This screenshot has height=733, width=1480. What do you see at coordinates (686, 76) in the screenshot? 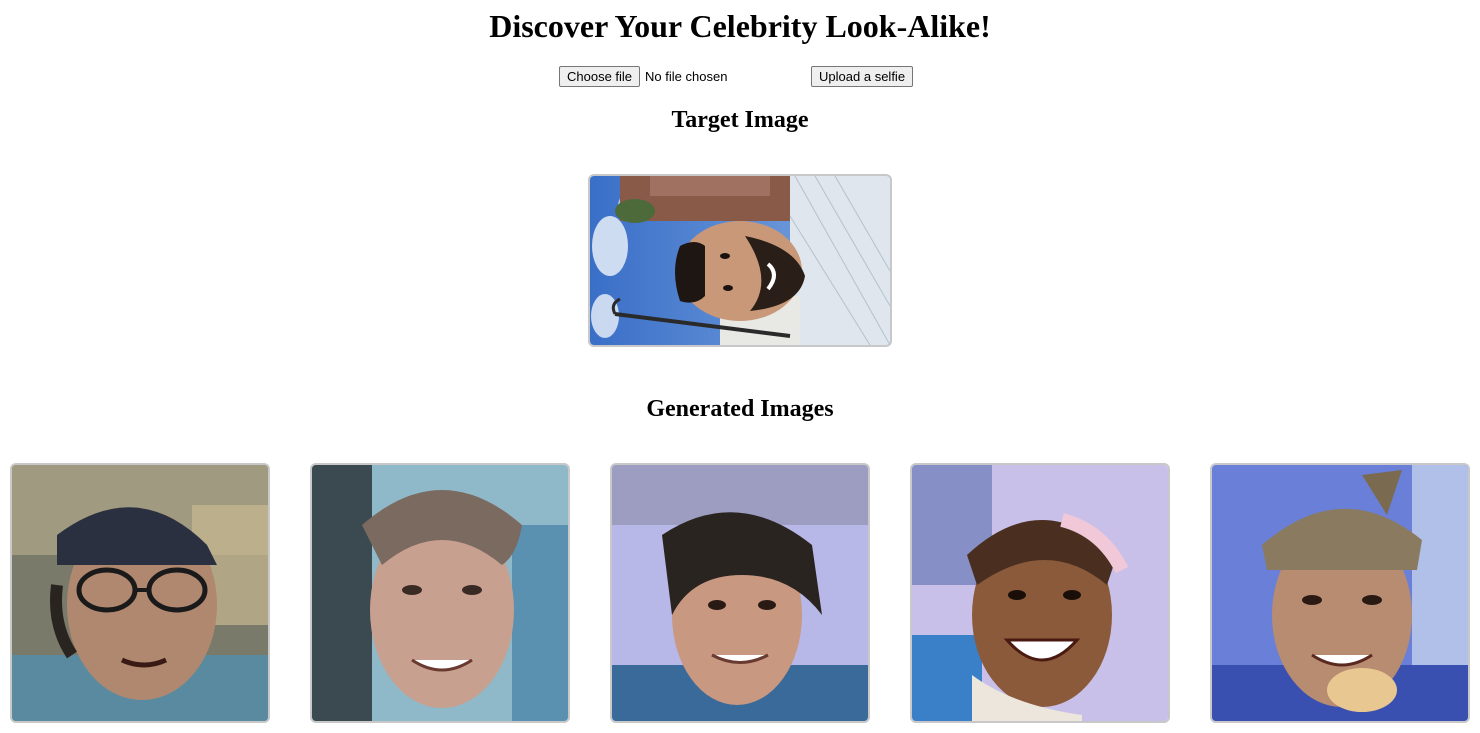
I see `file-status-text: No file chosen` at bounding box center [686, 76].